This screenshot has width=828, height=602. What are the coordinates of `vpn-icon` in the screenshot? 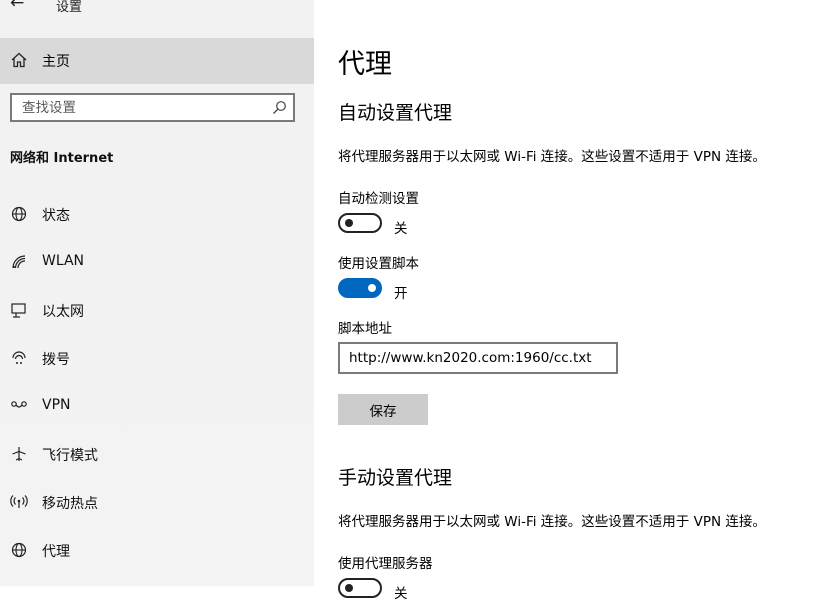 It's located at (19, 406).